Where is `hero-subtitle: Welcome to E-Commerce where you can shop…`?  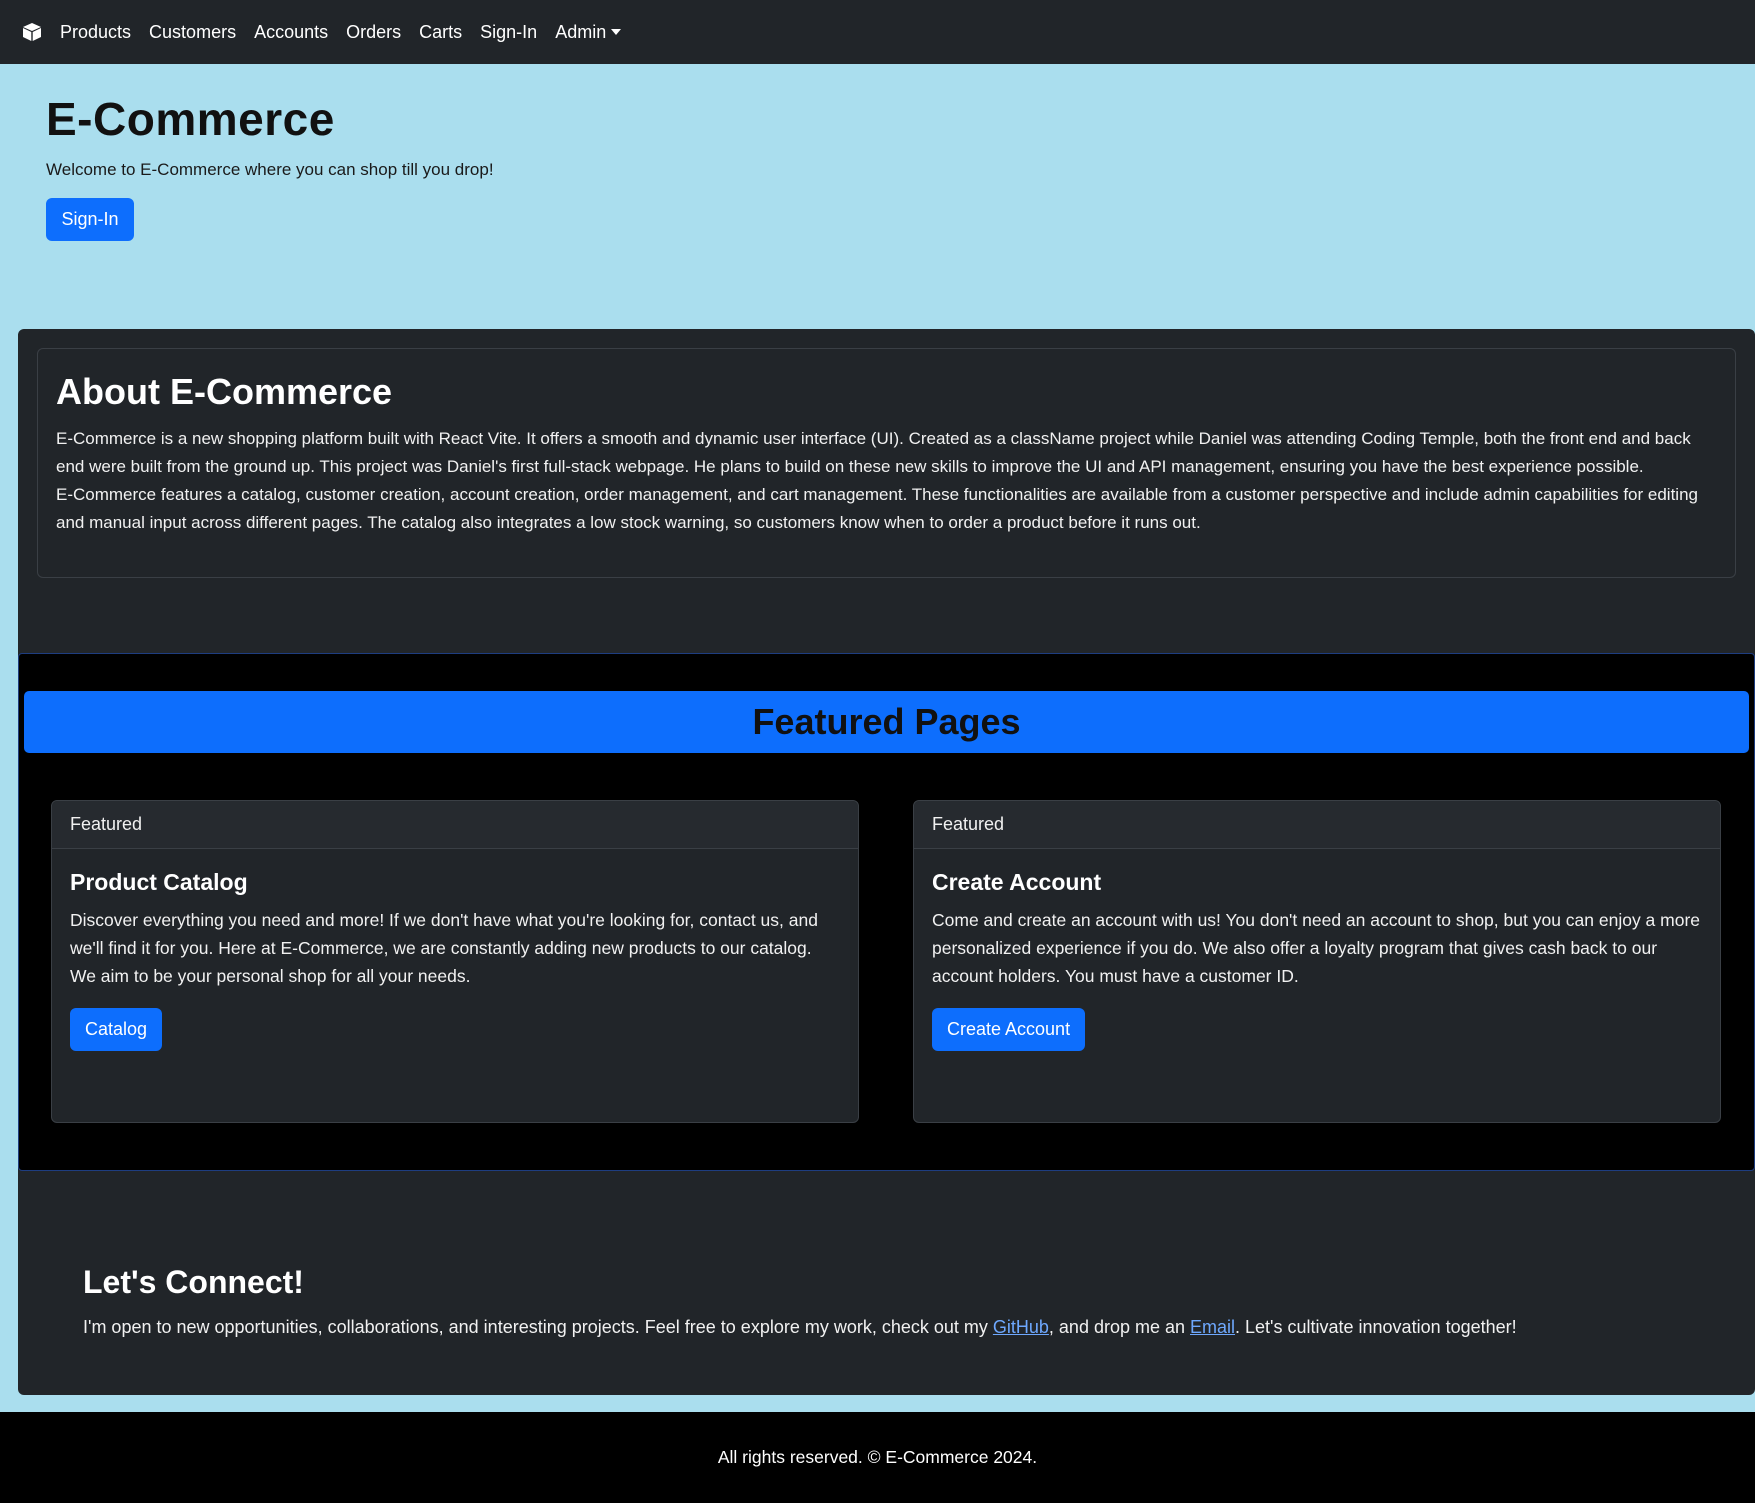
hero-subtitle: Welcome to E-Commerce where you can shop… is located at coordinates (270, 169).